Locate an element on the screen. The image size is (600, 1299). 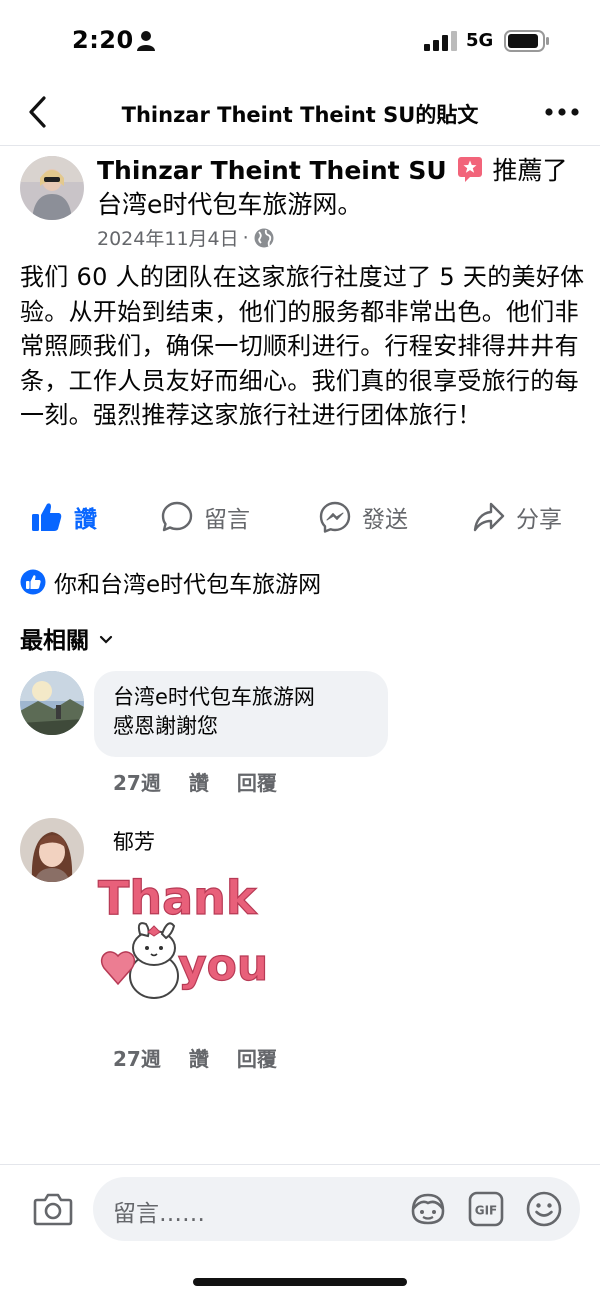
back-chevron-icon is located at coordinates (38, 112).